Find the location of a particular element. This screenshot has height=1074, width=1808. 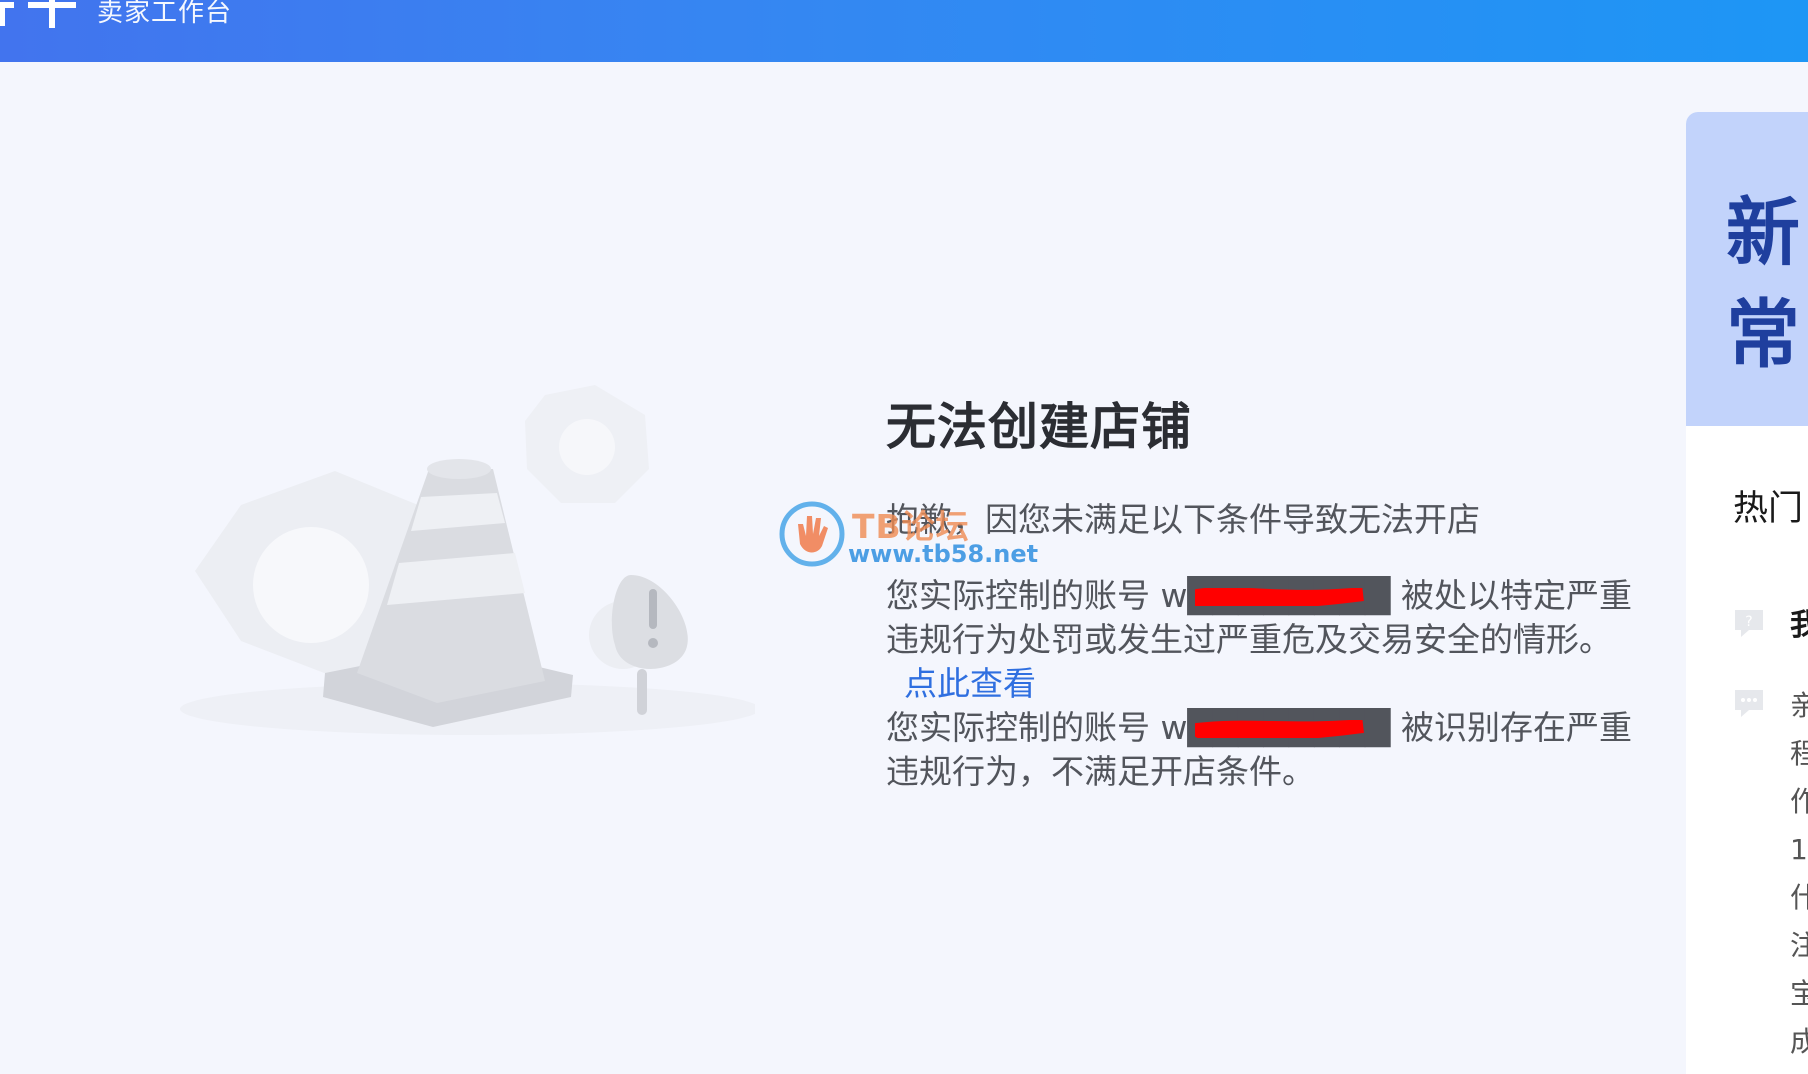

question-text: 我 is located at coordinates (1799, 622).